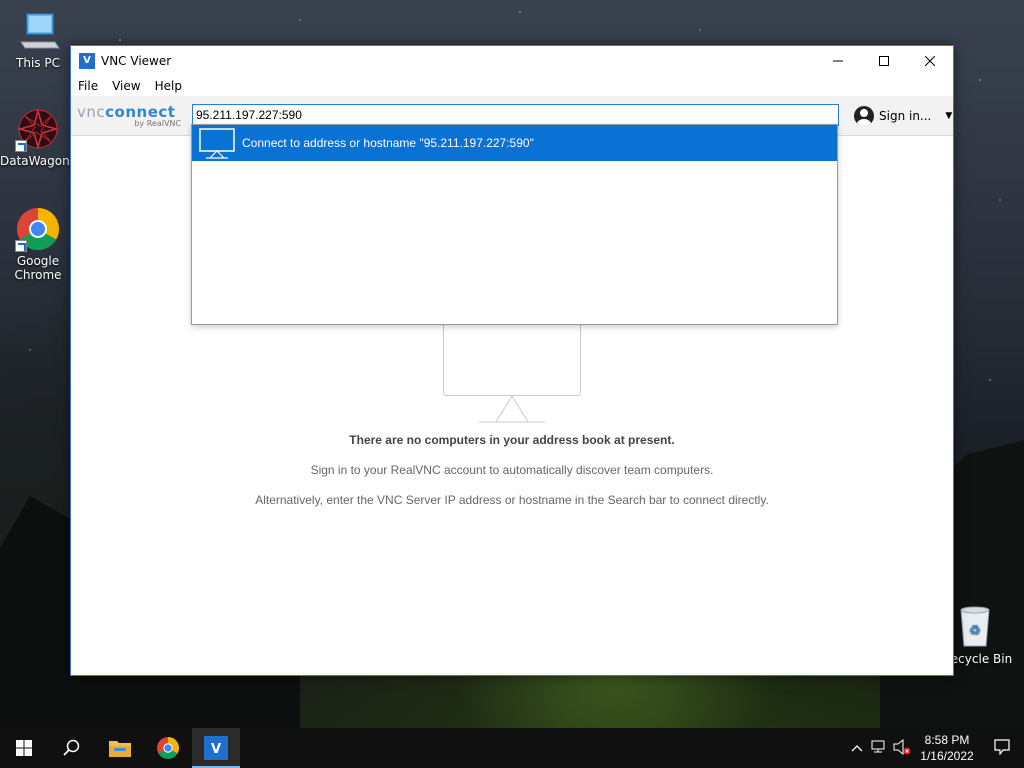 This screenshot has width=1024, height=768. I want to click on search-input: 95.211.197.227:590, so click(515, 115).